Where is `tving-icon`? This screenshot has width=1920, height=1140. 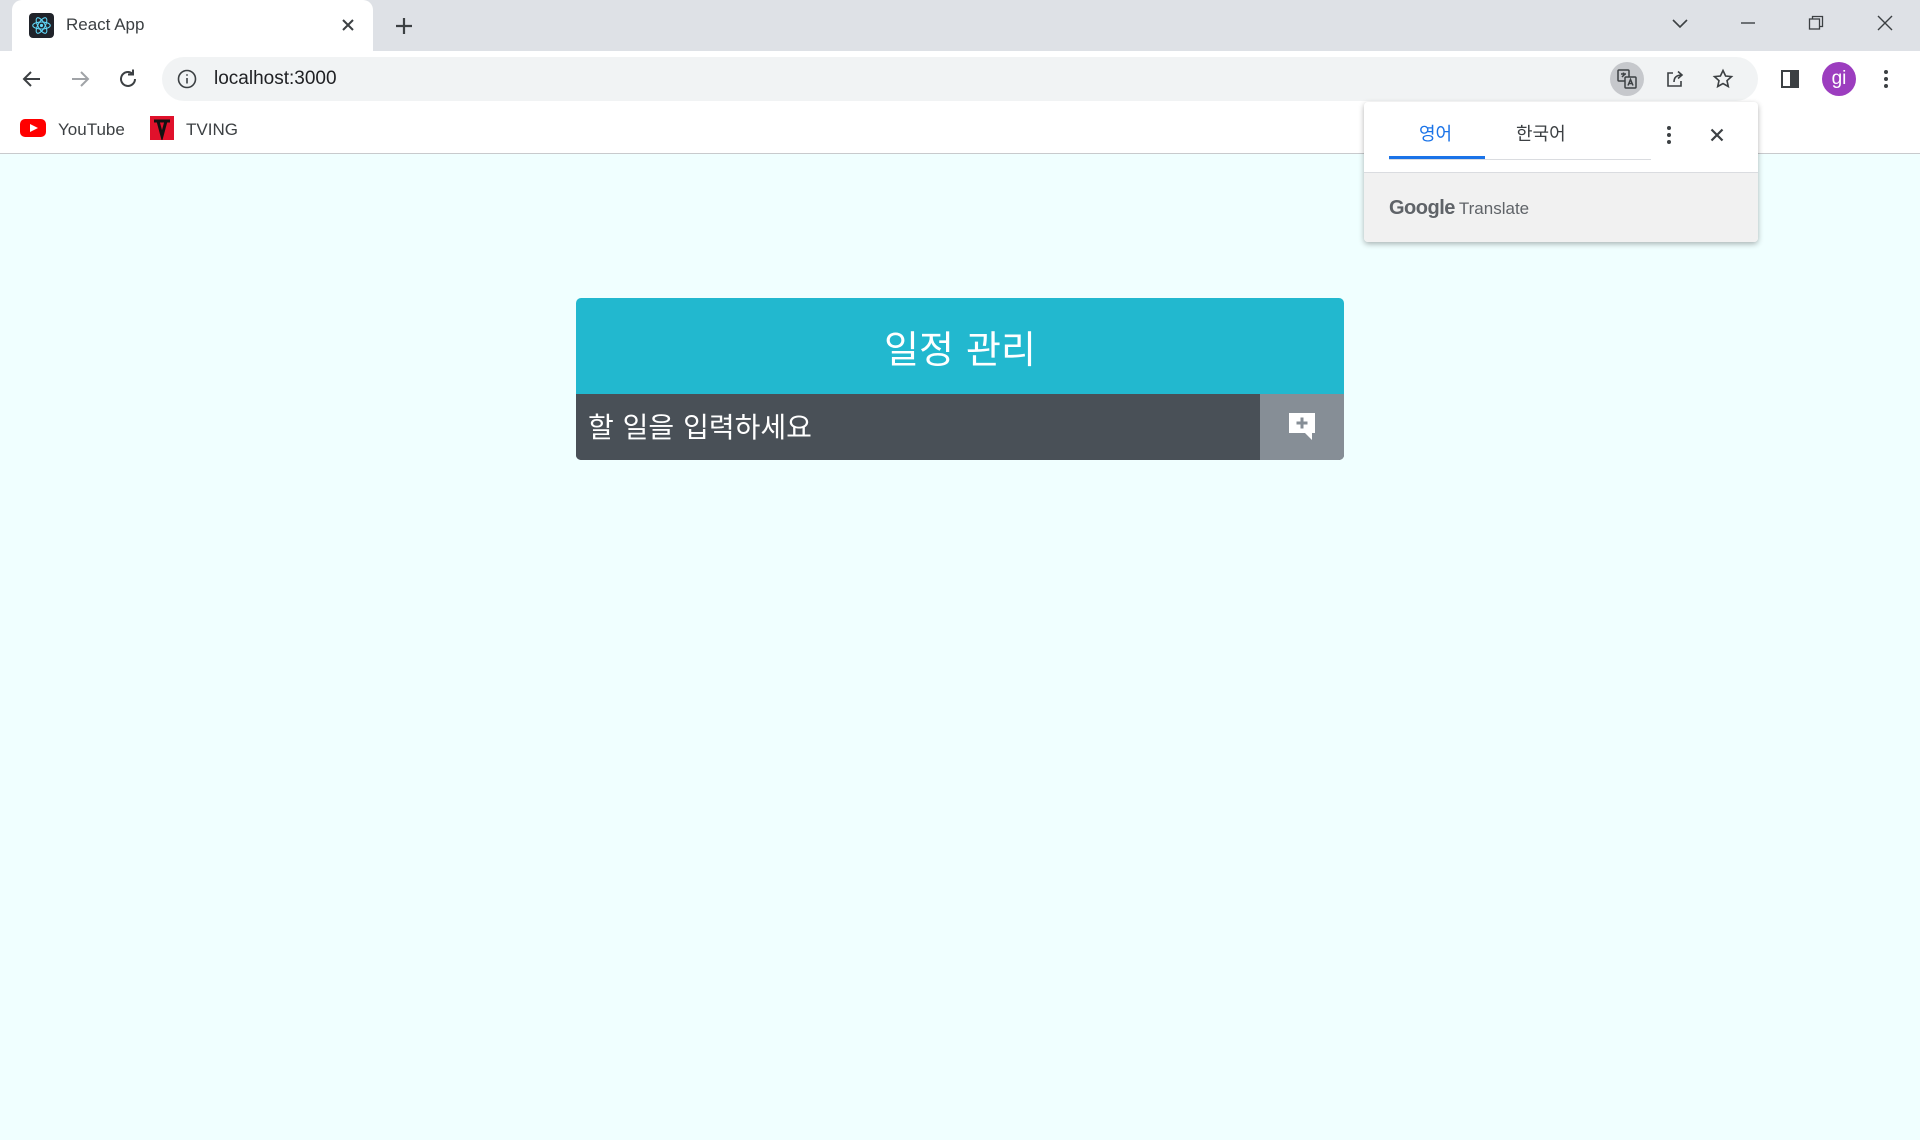
tving-icon is located at coordinates (162, 130).